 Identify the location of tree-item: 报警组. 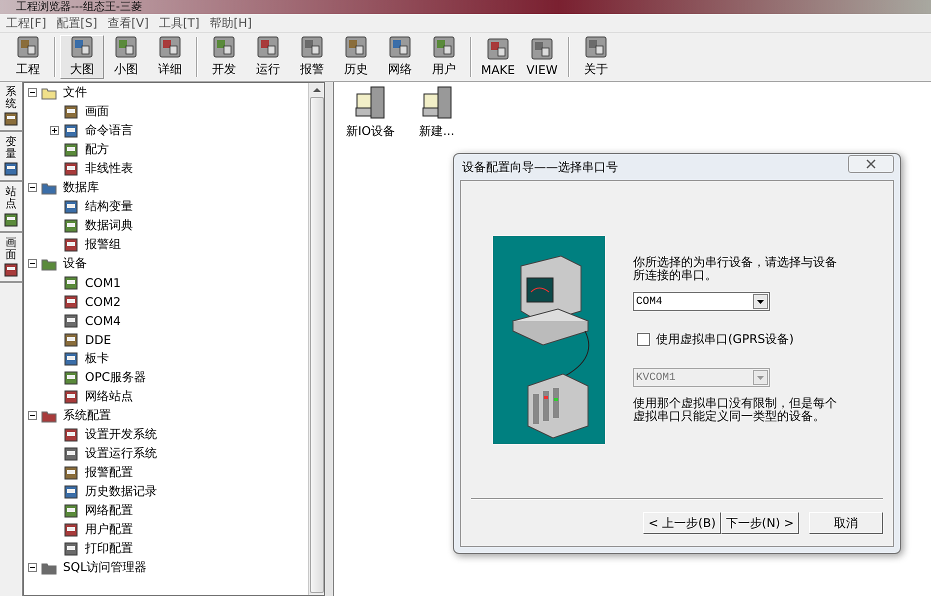
(103, 244).